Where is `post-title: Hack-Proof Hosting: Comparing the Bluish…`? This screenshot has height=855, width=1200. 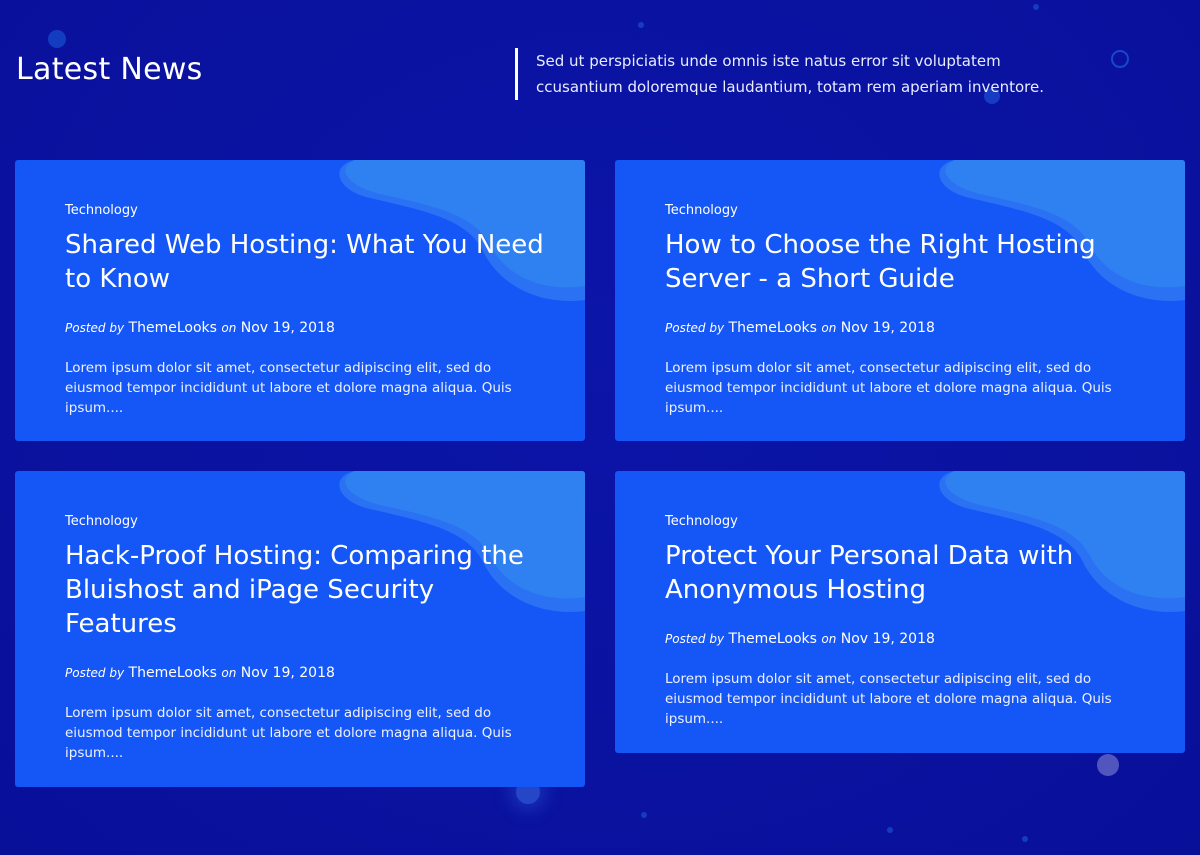
post-title: Hack-Proof Hosting: Comparing the Bluish… is located at coordinates (305, 590).